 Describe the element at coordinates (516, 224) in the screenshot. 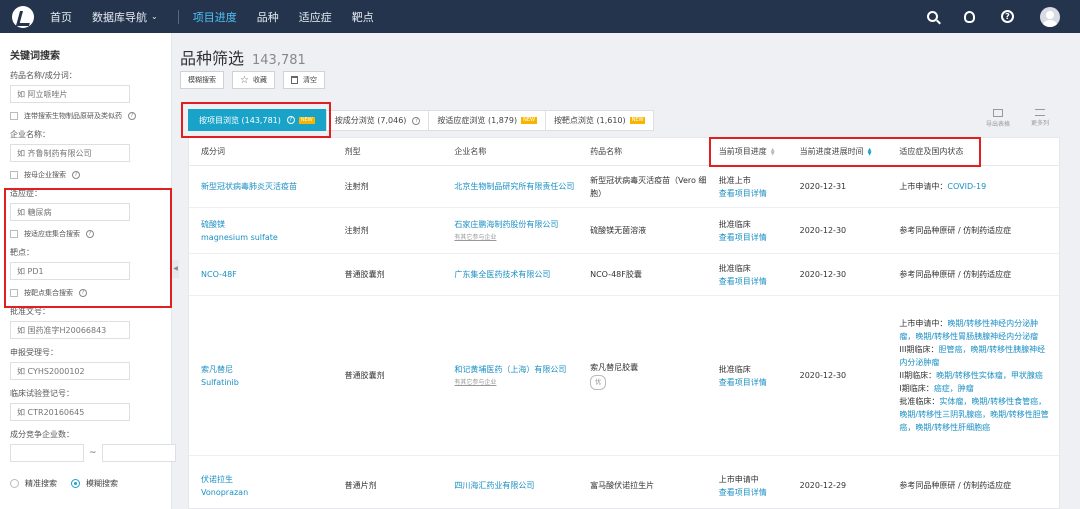

I see `company-link: 石家庄鹏海制药股份有限公司` at that location.